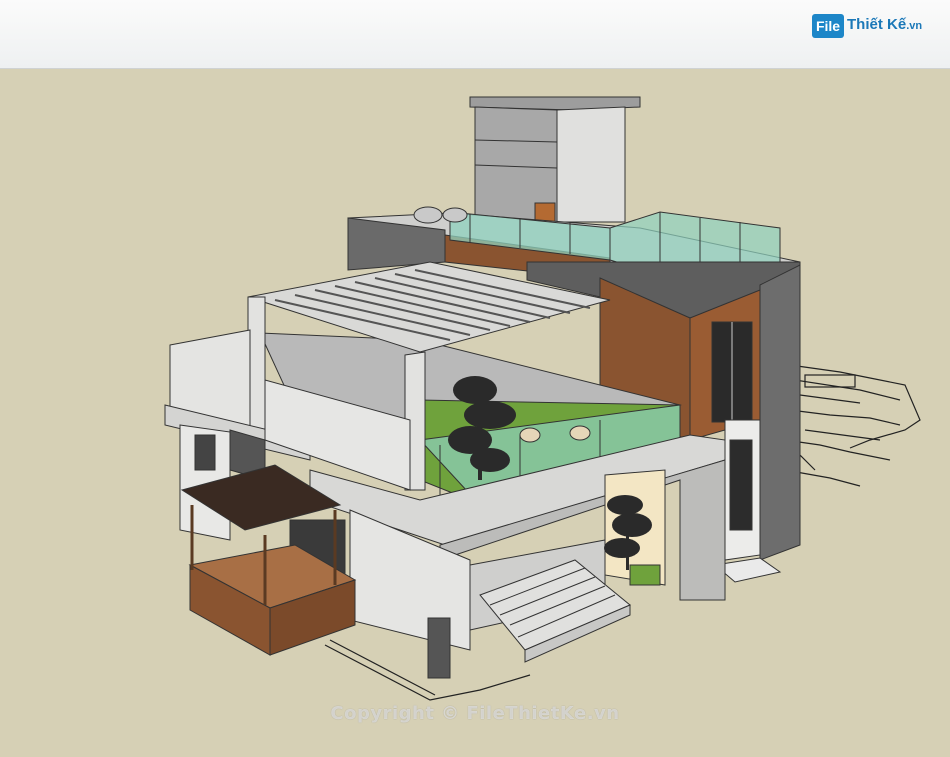 This screenshot has height=757, width=950. I want to click on logo-mark: File, so click(828, 26).